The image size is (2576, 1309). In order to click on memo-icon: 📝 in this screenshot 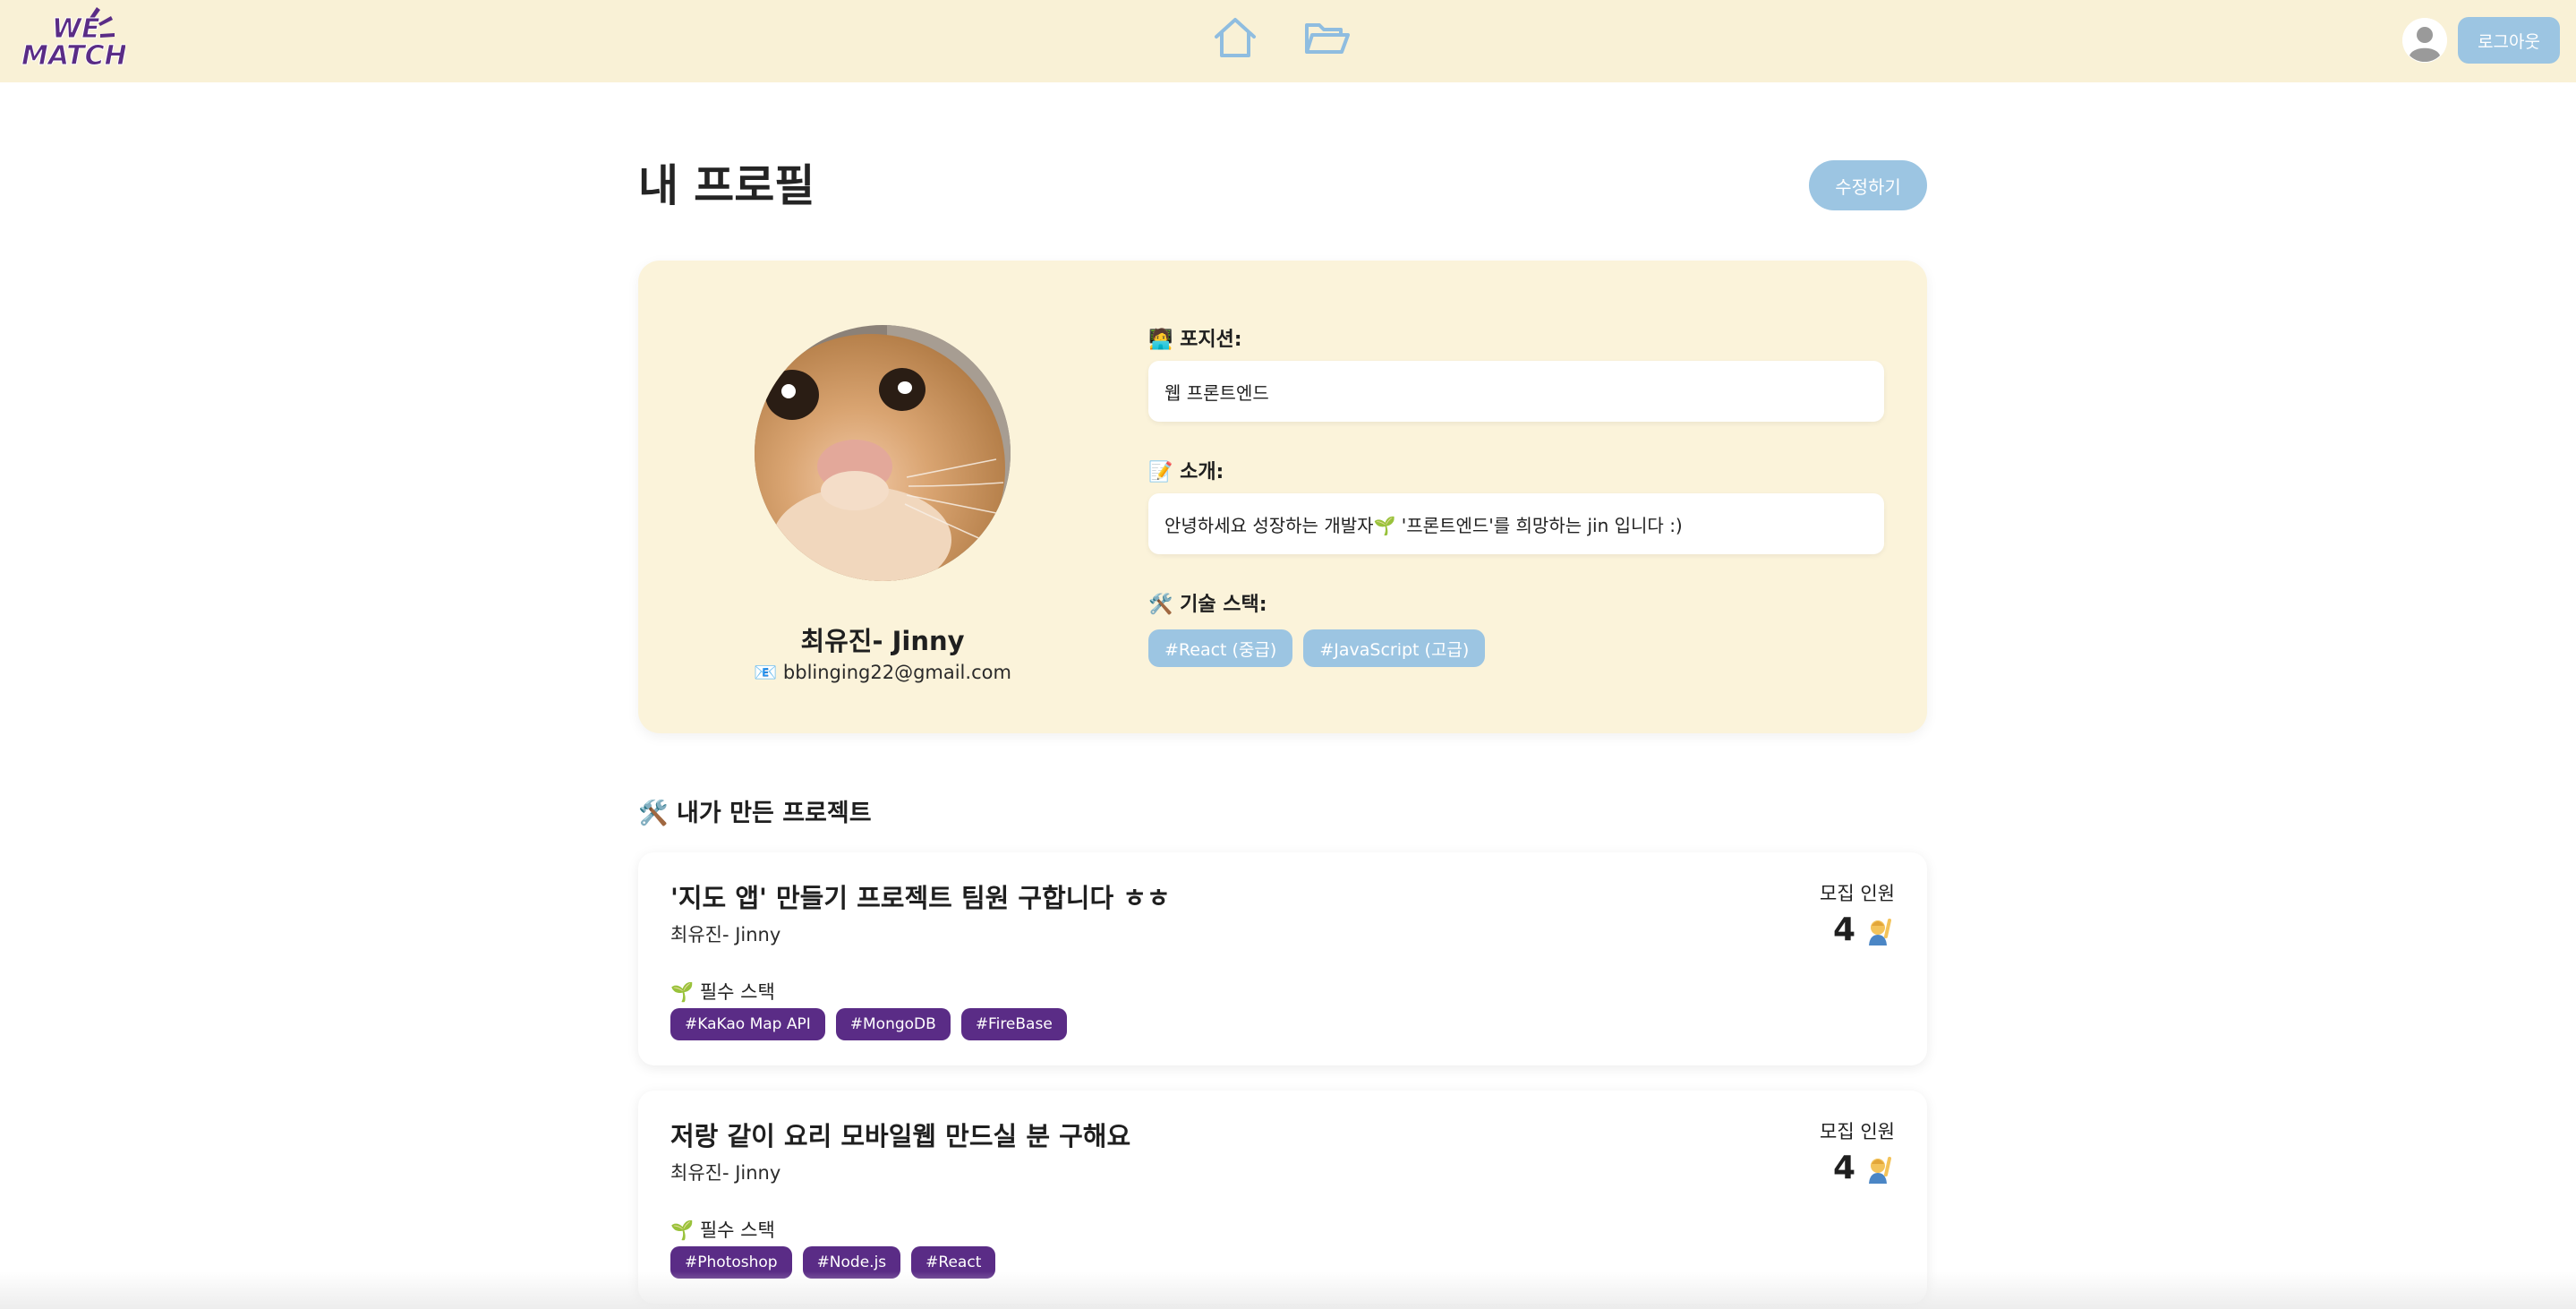, I will do `click(1160, 472)`.